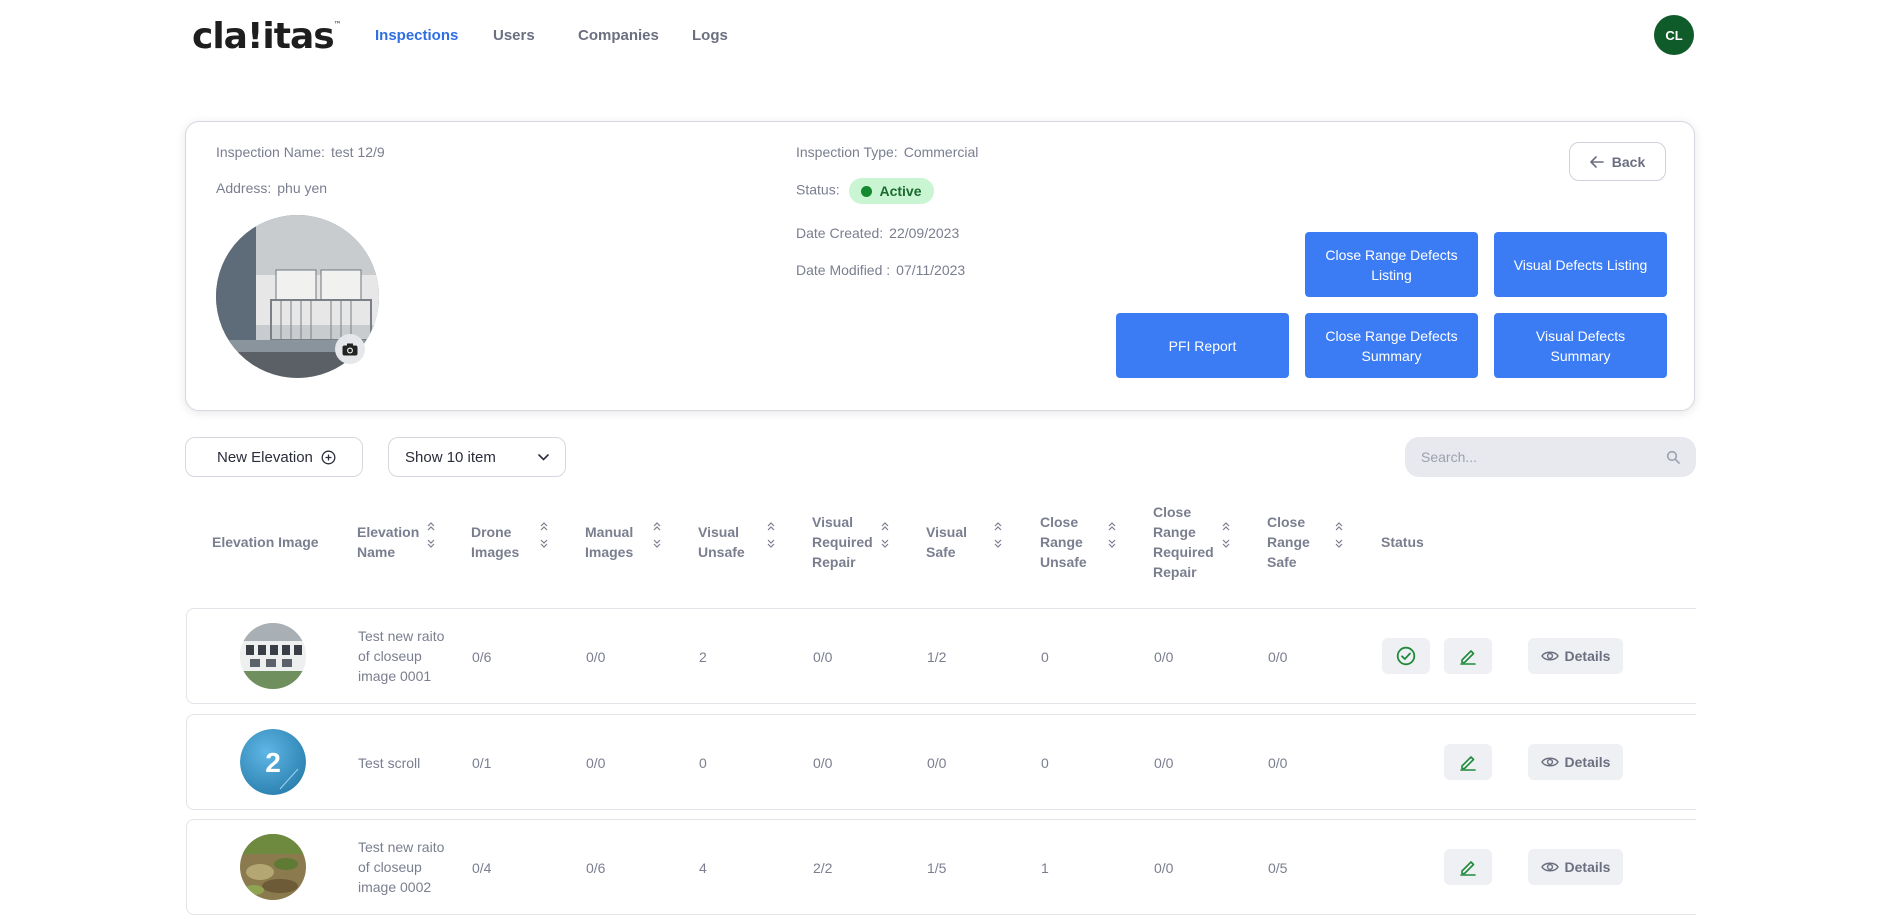 The width and height of the screenshot is (1880, 923). Describe the element at coordinates (416, 35) in the screenshot. I see `nav-item-inspections: Inspections` at that location.